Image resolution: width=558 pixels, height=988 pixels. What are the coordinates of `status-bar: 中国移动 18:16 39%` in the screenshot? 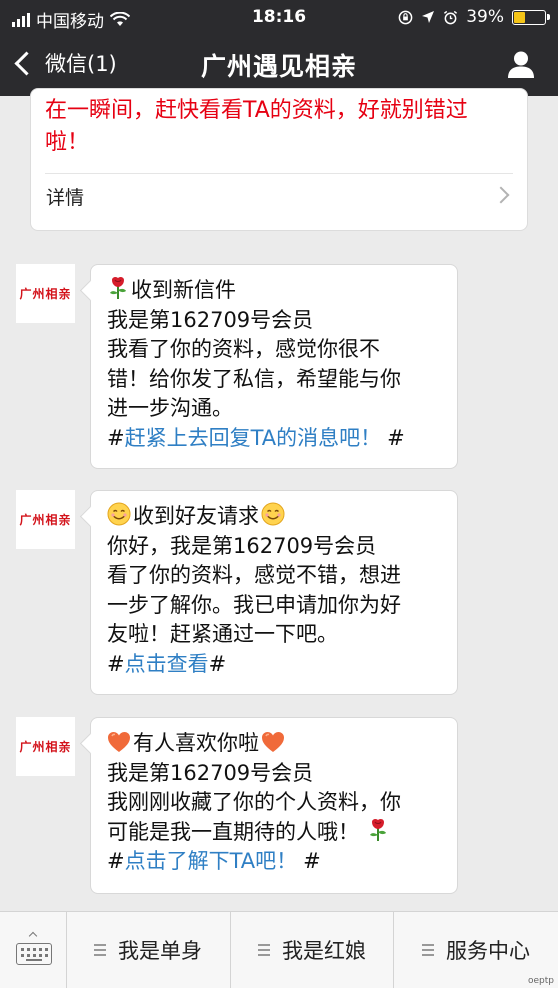 It's located at (279, 17).